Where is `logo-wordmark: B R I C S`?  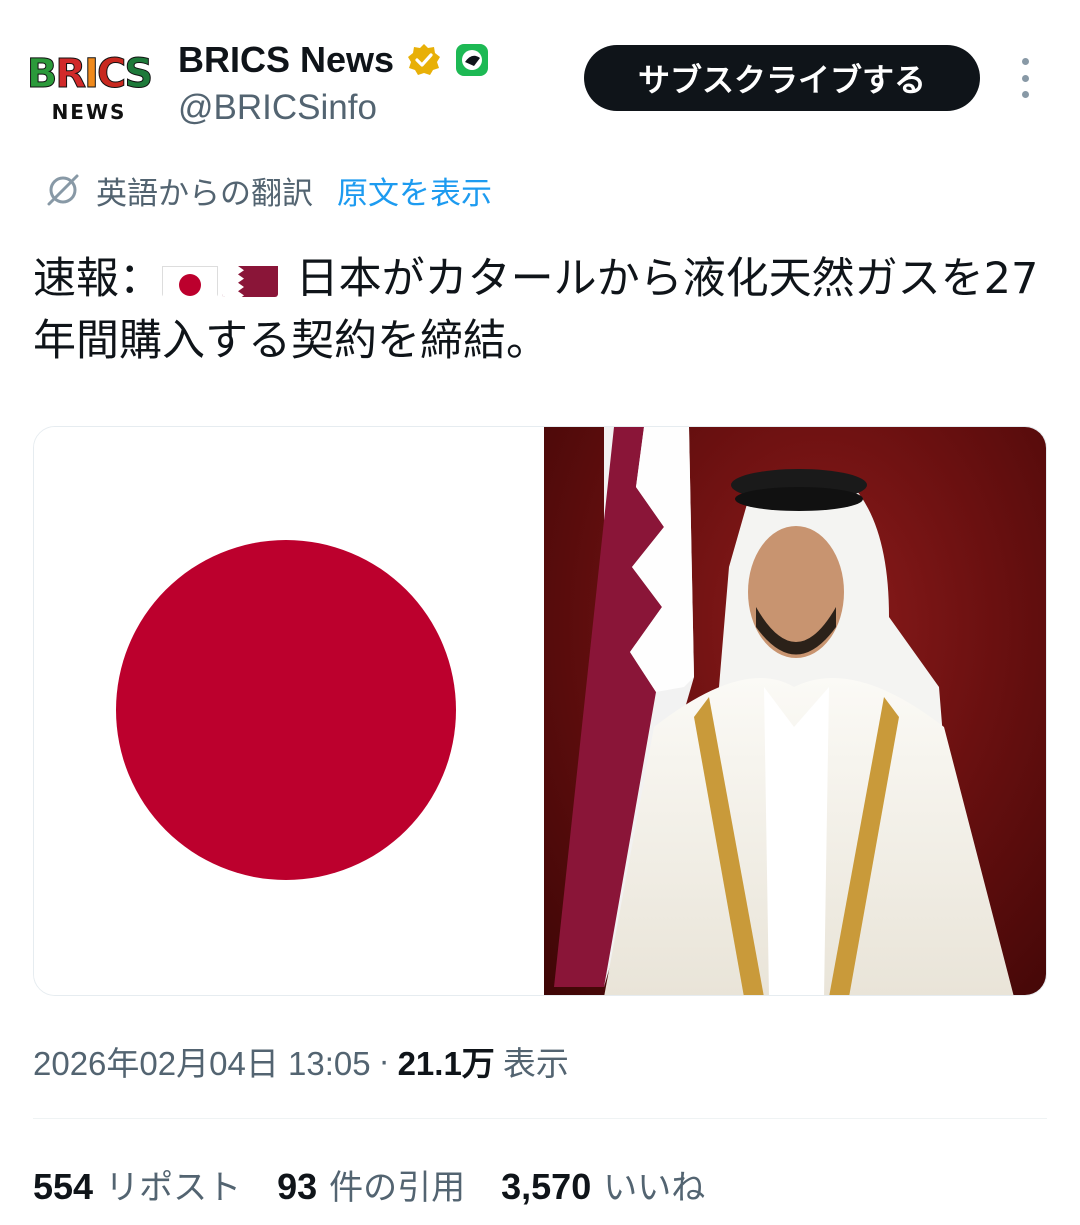
logo-wordmark: B R I C S is located at coordinates (89, 74).